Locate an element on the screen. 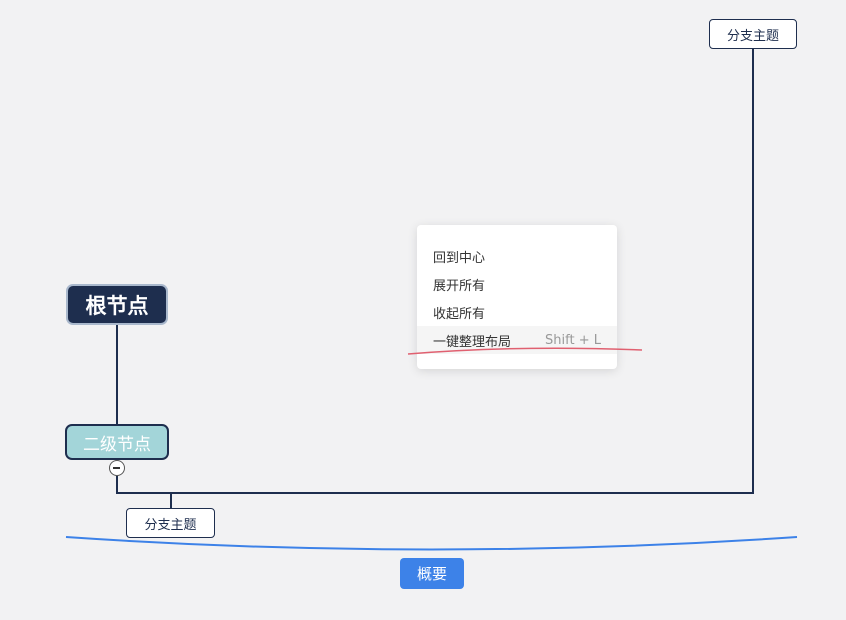 This screenshot has height=620, width=846. summary-brace is located at coordinates (431, 543).